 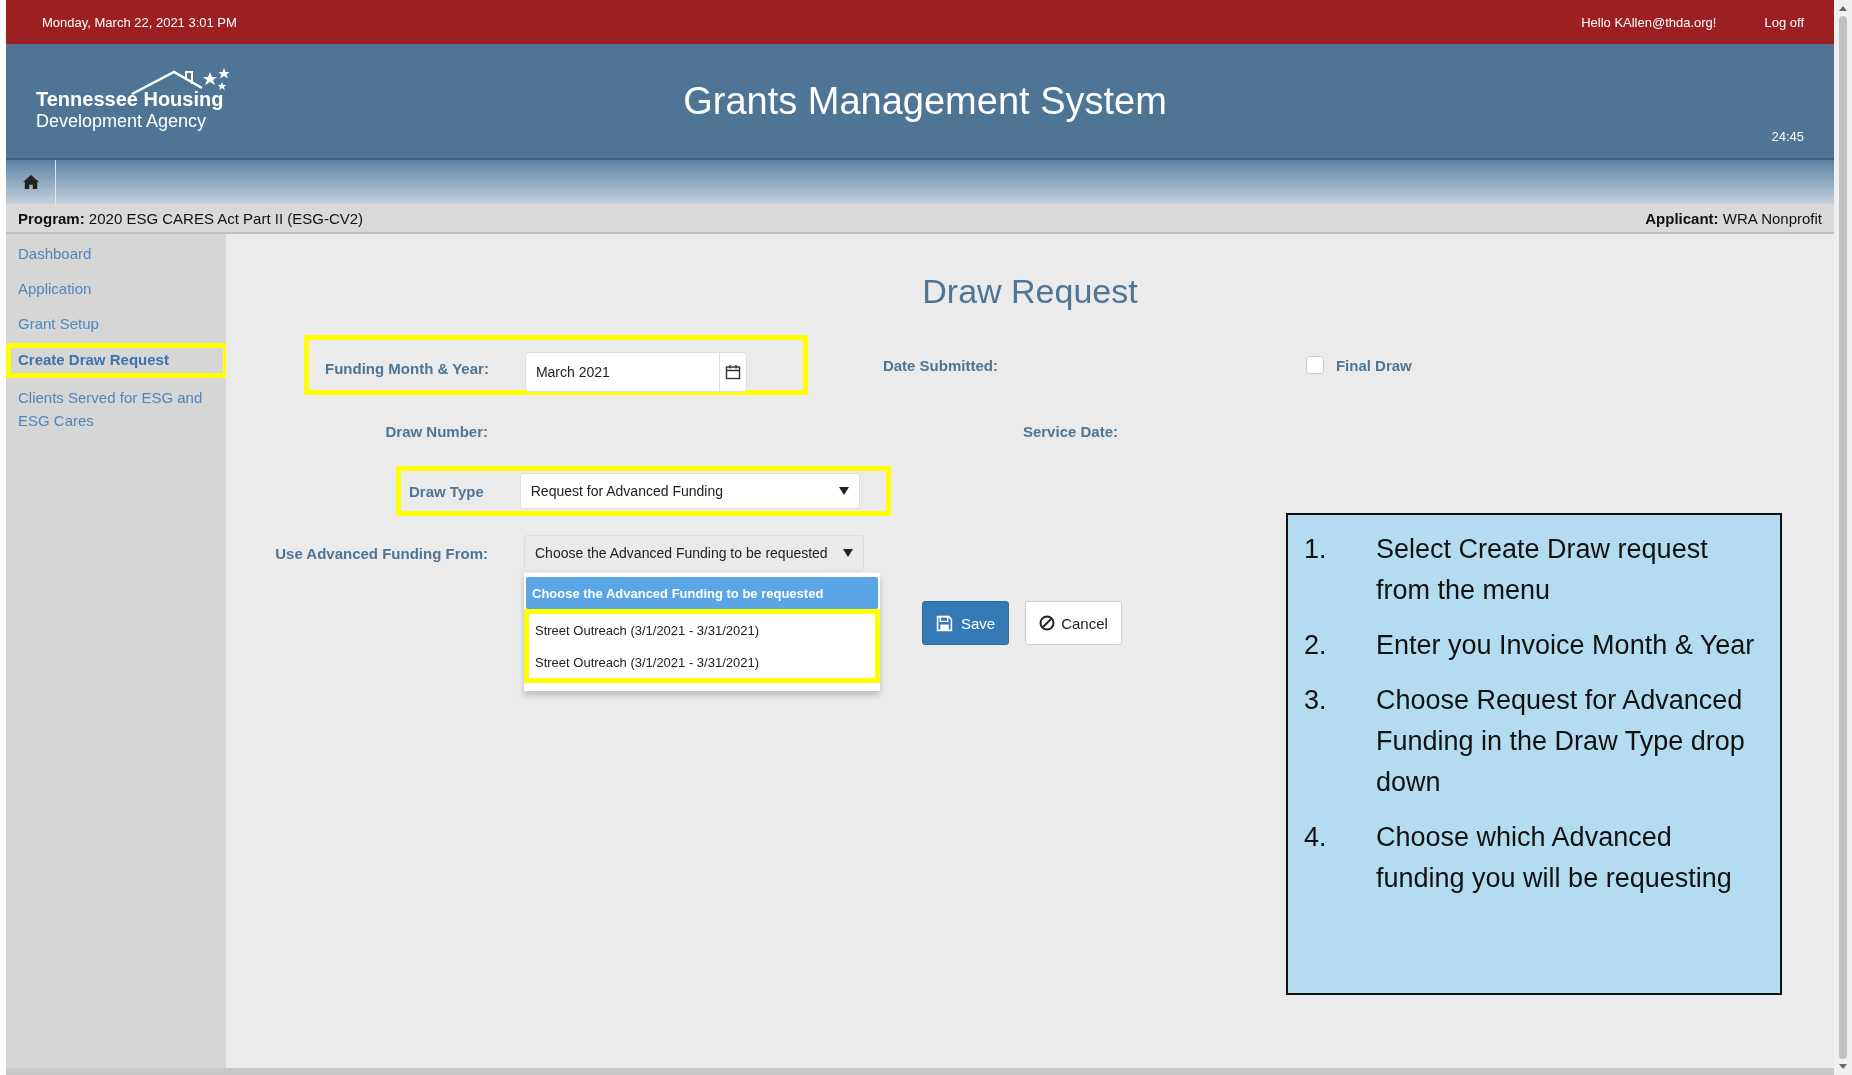 I want to click on session-timer: 24:45, so click(x=1787, y=136).